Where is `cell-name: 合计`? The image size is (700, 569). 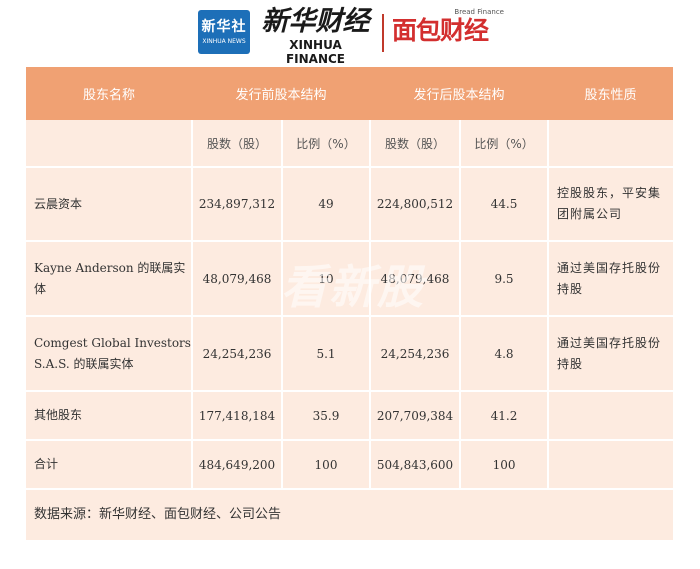
cell-name: 合计 is located at coordinates (109, 465).